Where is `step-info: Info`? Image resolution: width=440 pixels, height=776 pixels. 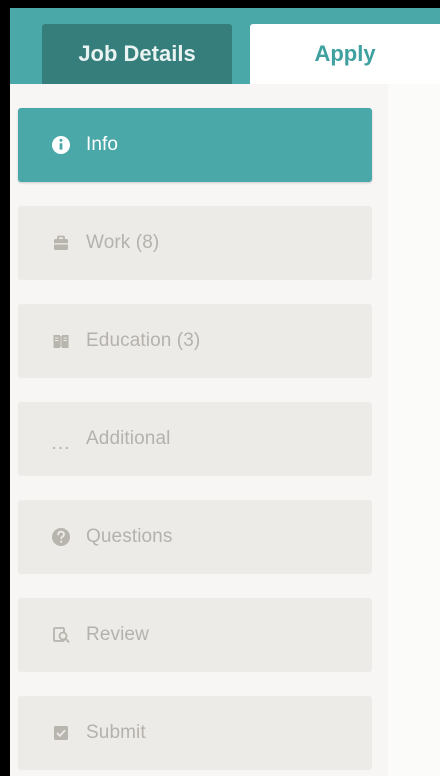
step-info: Info is located at coordinates (195, 145).